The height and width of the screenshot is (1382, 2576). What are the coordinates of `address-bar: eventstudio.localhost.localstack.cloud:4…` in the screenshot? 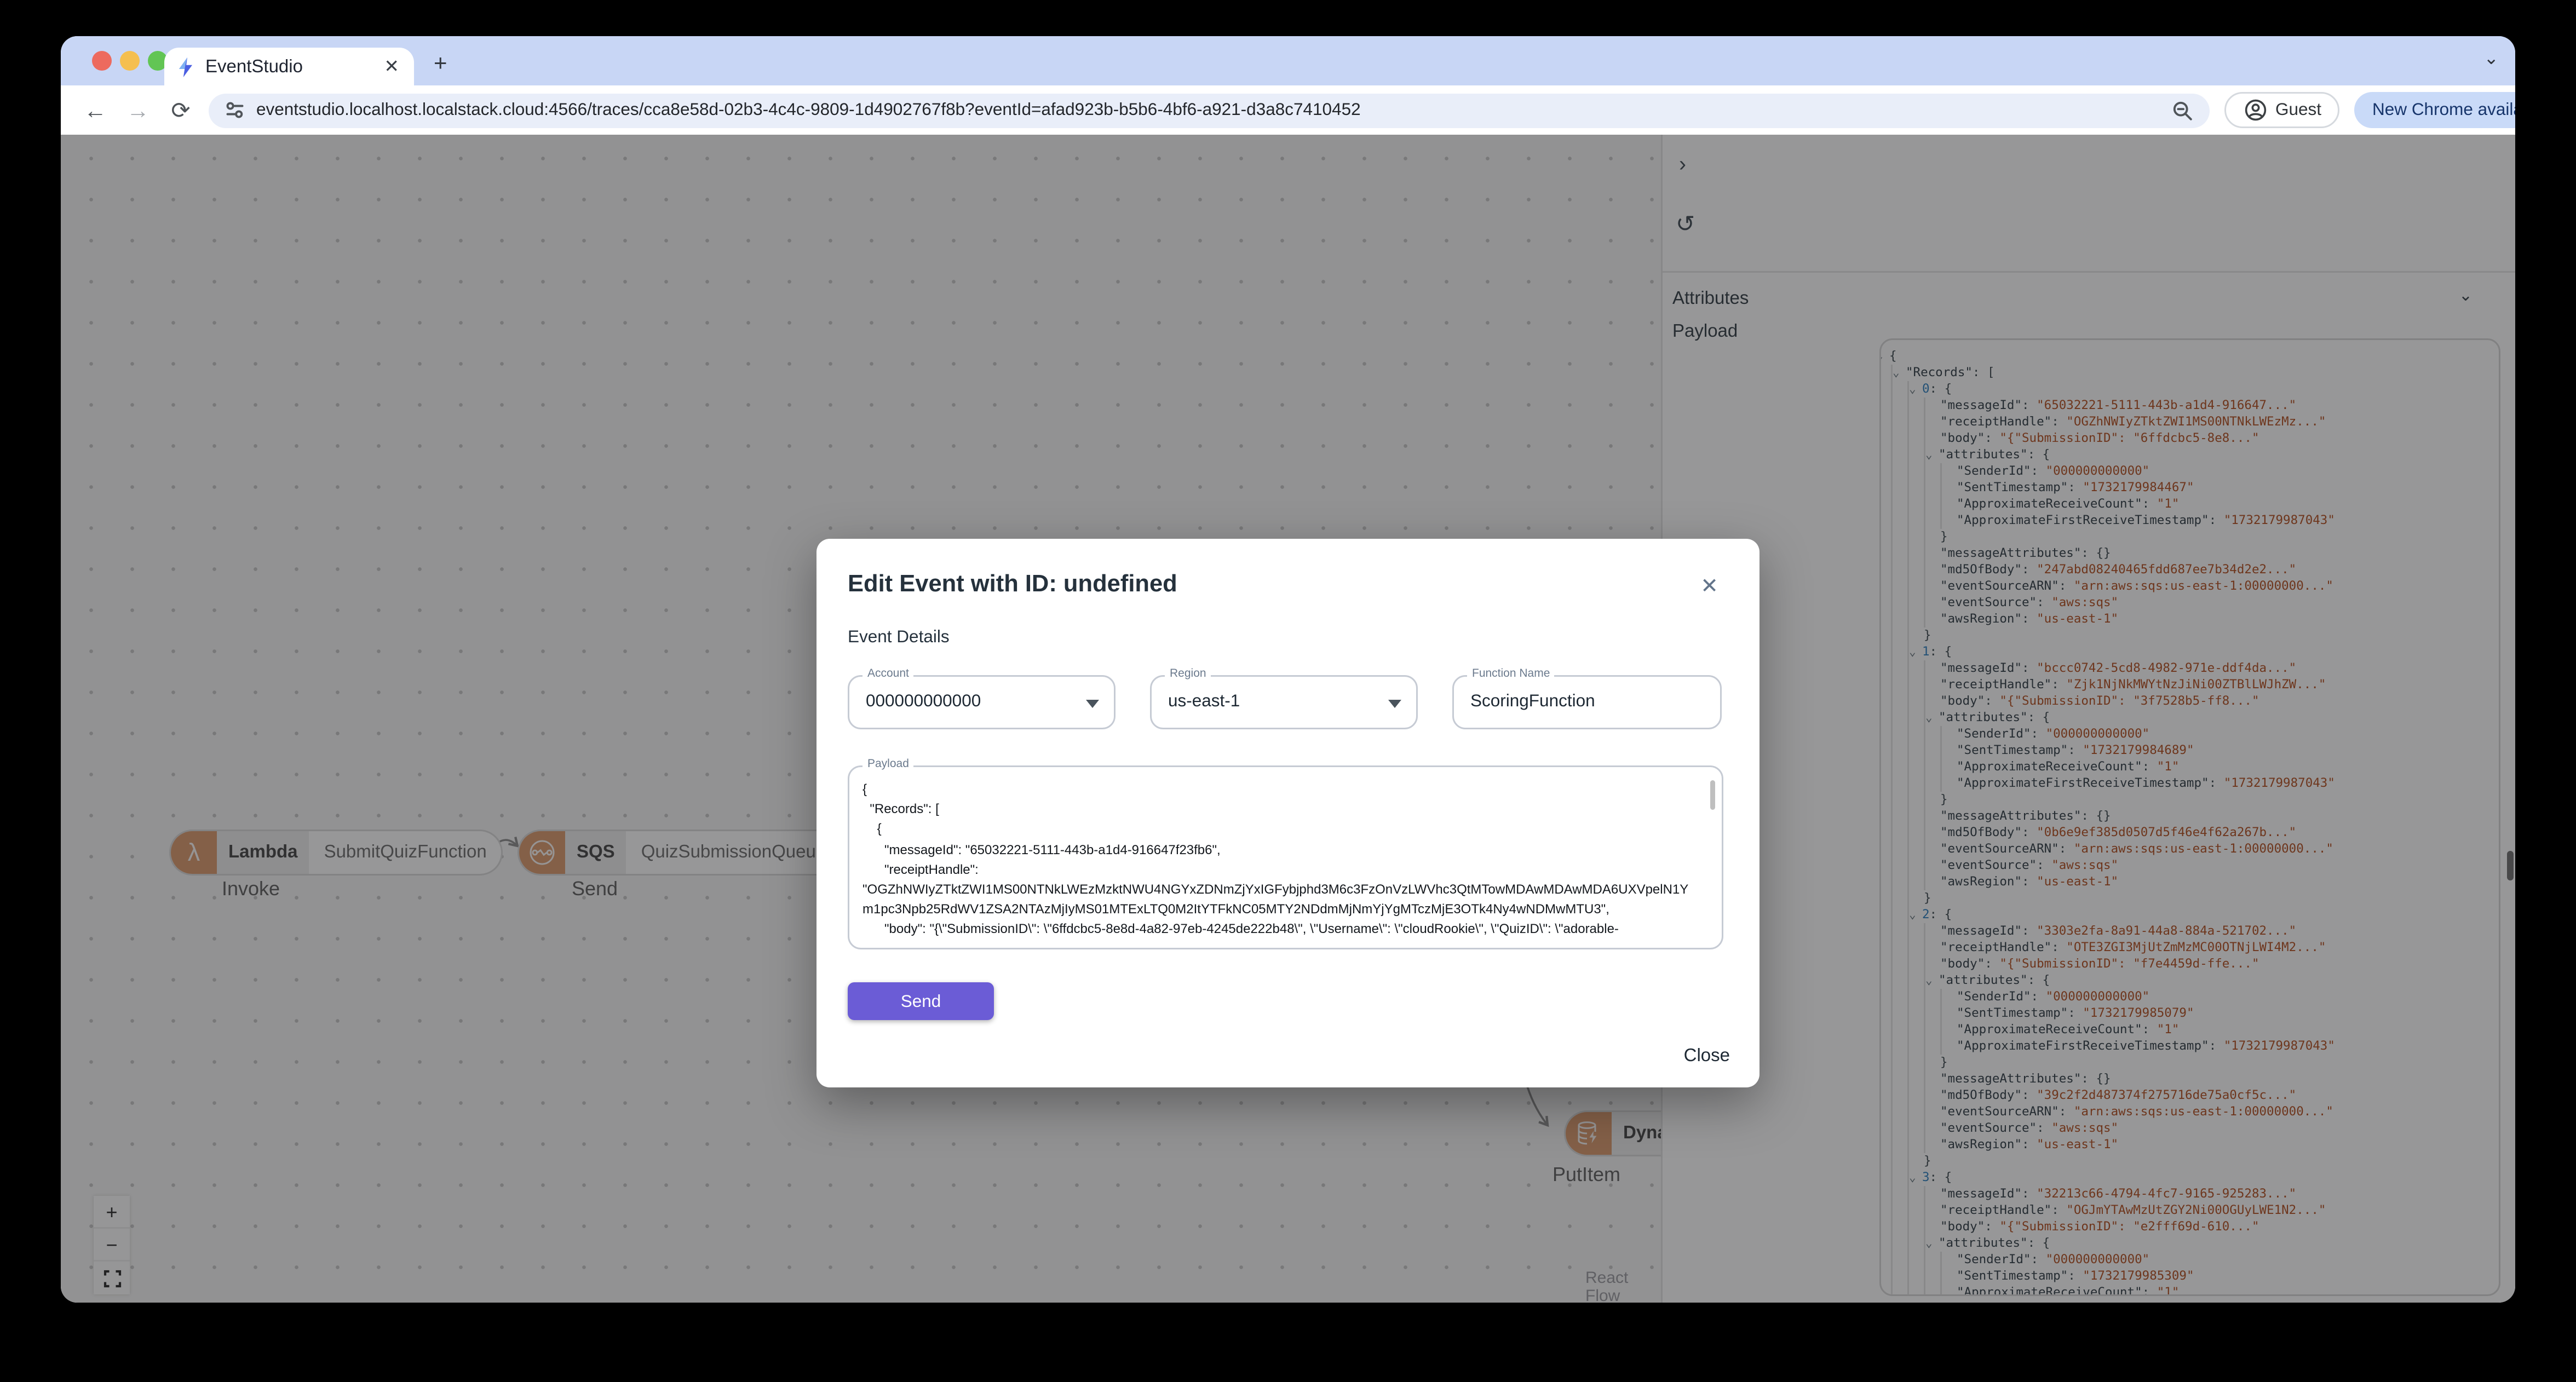 It's located at (1210, 110).